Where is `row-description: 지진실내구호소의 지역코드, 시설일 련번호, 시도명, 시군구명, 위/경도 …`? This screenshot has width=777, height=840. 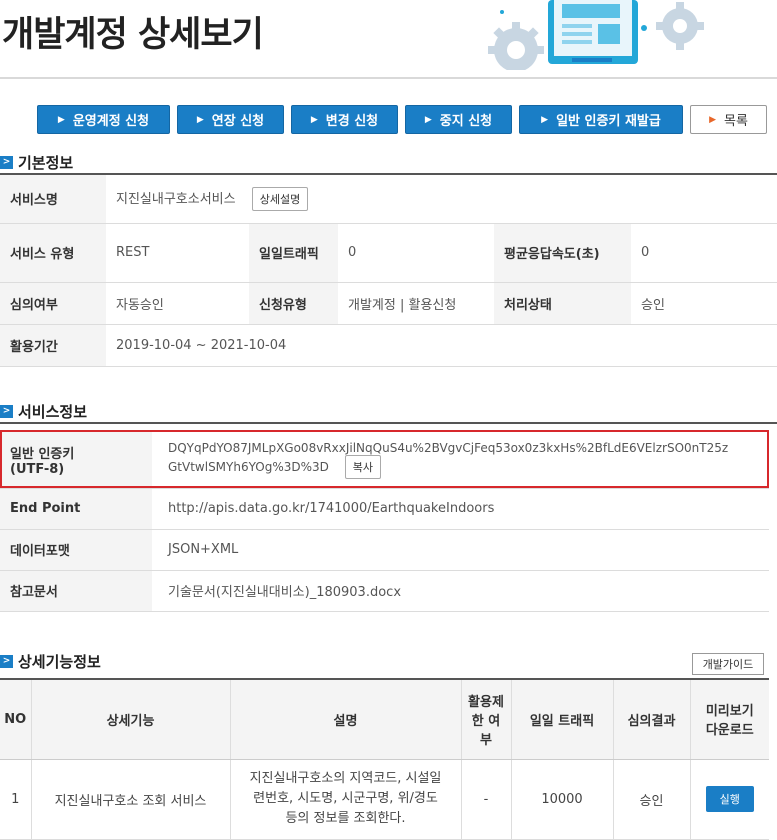 row-description: 지진실내구호소의 지역코드, 시설일 련번호, 시도명, 시군구명, 위/경도 … is located at coordinates (346, 799).